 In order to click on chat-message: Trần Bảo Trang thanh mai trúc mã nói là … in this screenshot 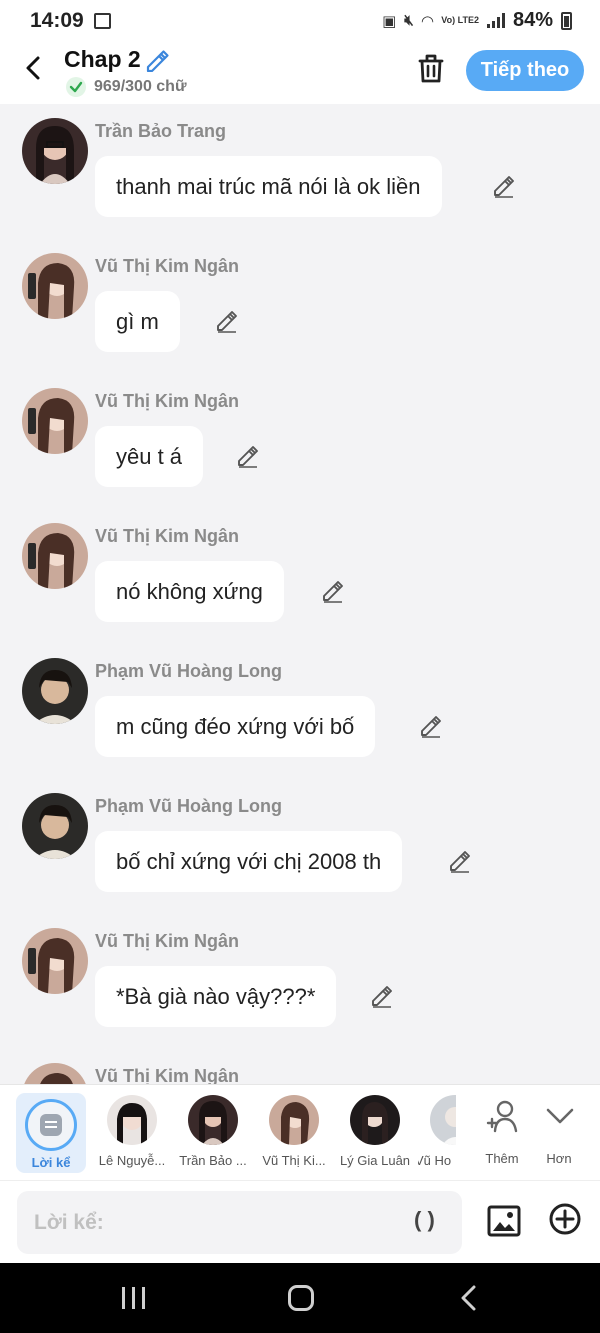, I will do `click(300, 171)`.